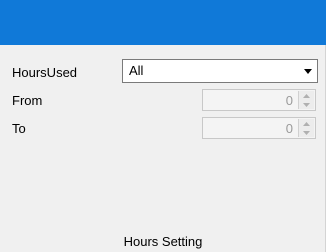  I want to click on hours-used-selected: All, so click(136, 70).